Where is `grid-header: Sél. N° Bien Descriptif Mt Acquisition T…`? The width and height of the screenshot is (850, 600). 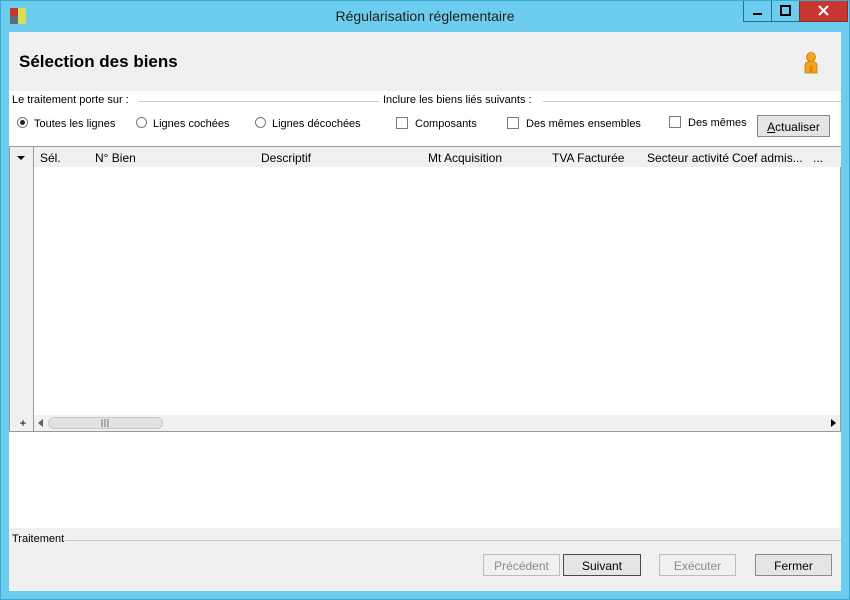
grid-header: Sél. N° Bien Descriptif Mt Acquisition T… is located at coordinates (437, 157).